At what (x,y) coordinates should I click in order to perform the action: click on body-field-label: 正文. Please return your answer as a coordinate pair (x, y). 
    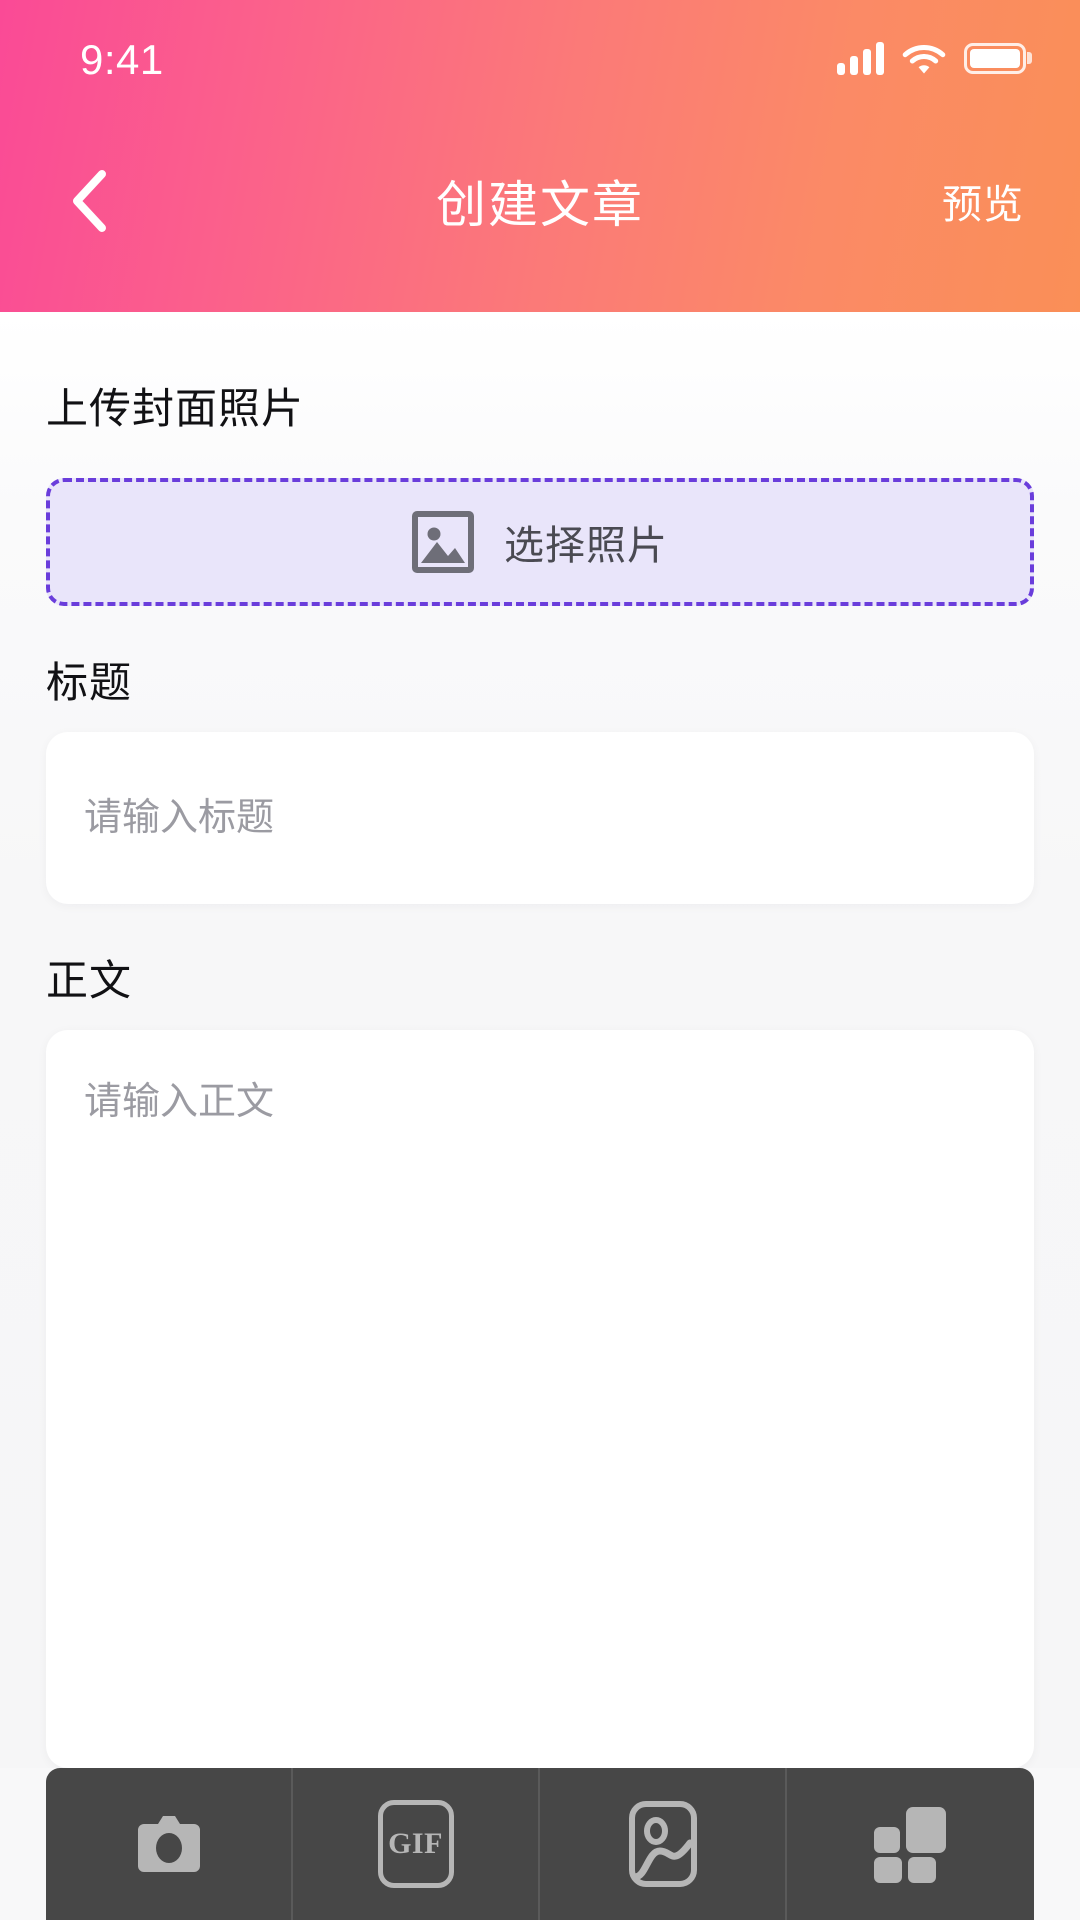
    Looking at the image, I should click on (89, 980).